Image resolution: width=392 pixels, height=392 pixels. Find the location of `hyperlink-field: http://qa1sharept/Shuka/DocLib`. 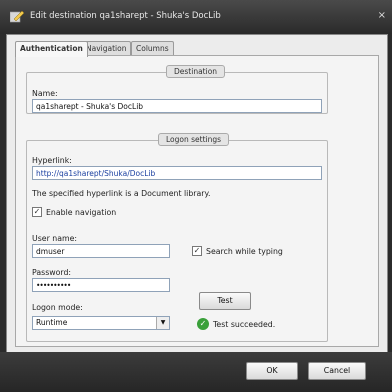

hyperlink-field: http://qa1sharept/Shuka/DocLib is located at coordinates (177, 173).